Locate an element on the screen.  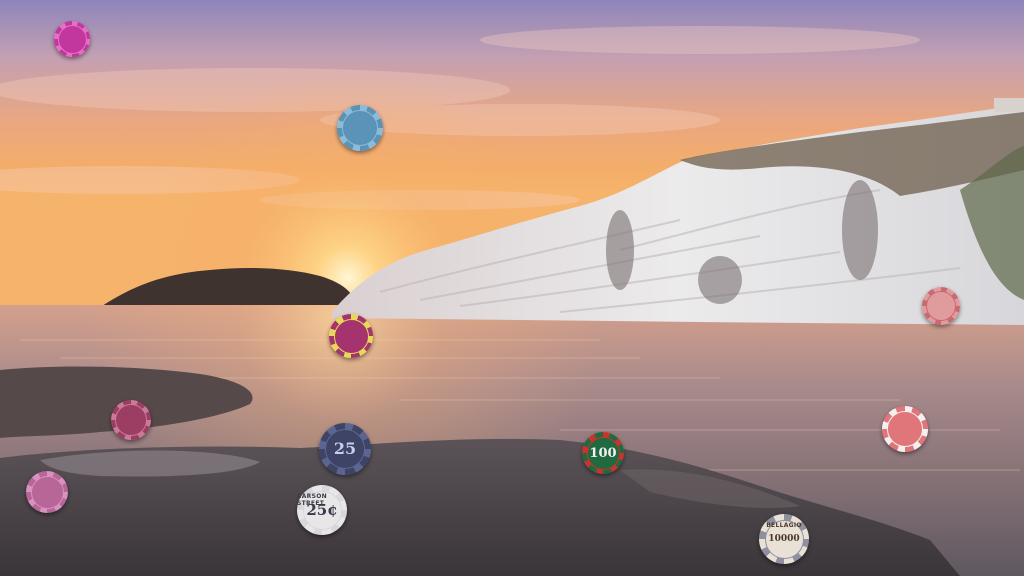
chip-value: 10000 is located at coordinates (784, 538).